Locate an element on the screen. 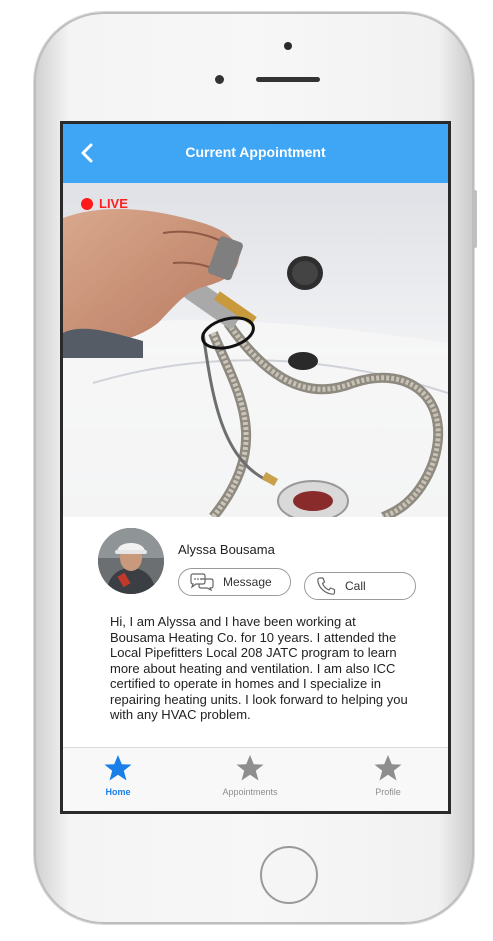 The height and width of the screenshot is (941, 493). recording-dot-icon is located at coordinates (87, 203).